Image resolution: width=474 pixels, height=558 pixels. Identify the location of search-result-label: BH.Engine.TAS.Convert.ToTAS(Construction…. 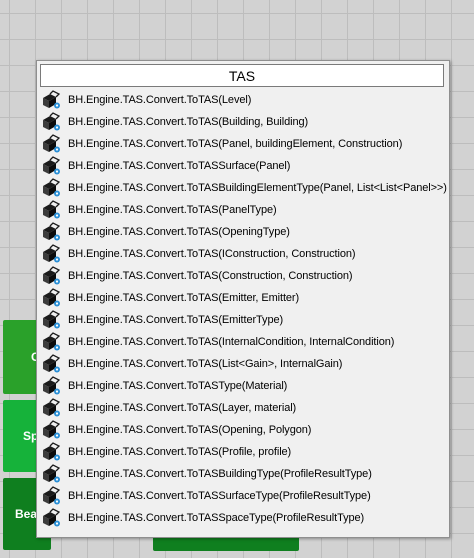
(210, 276).